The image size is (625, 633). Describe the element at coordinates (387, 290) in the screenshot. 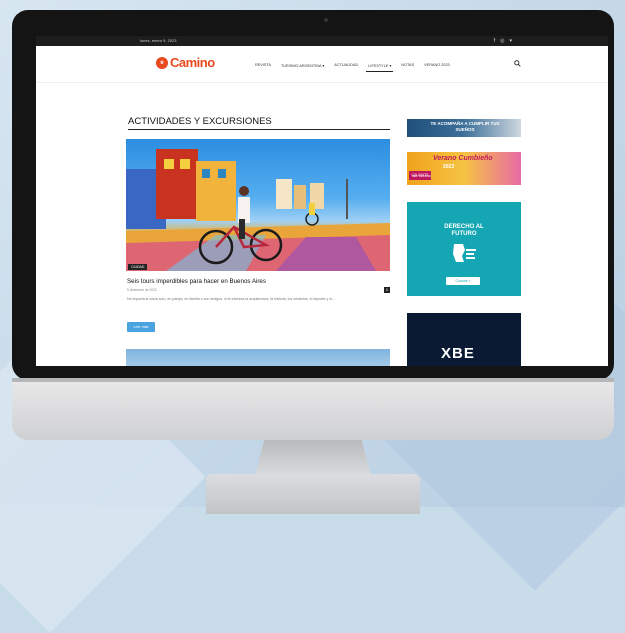

I see `comment-count-badge: 0` at that location.